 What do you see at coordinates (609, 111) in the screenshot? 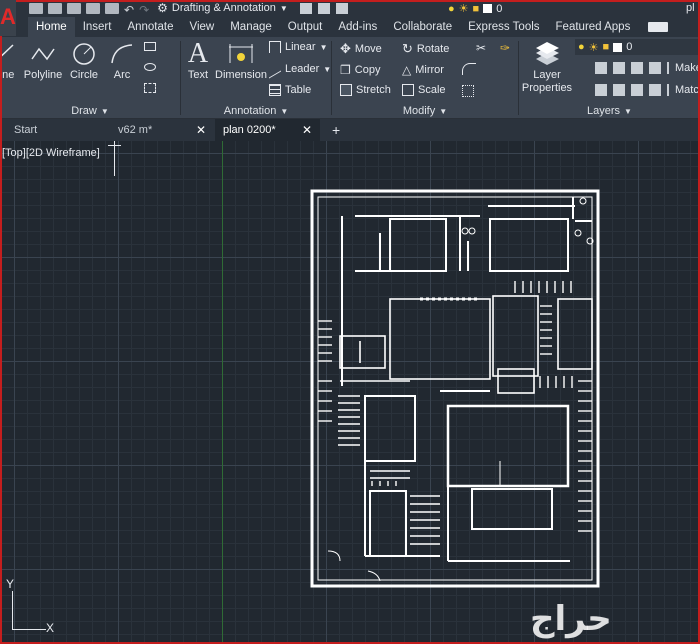
I see `layers-panel-title: Layers ▼` at bounding box center [609, 111].